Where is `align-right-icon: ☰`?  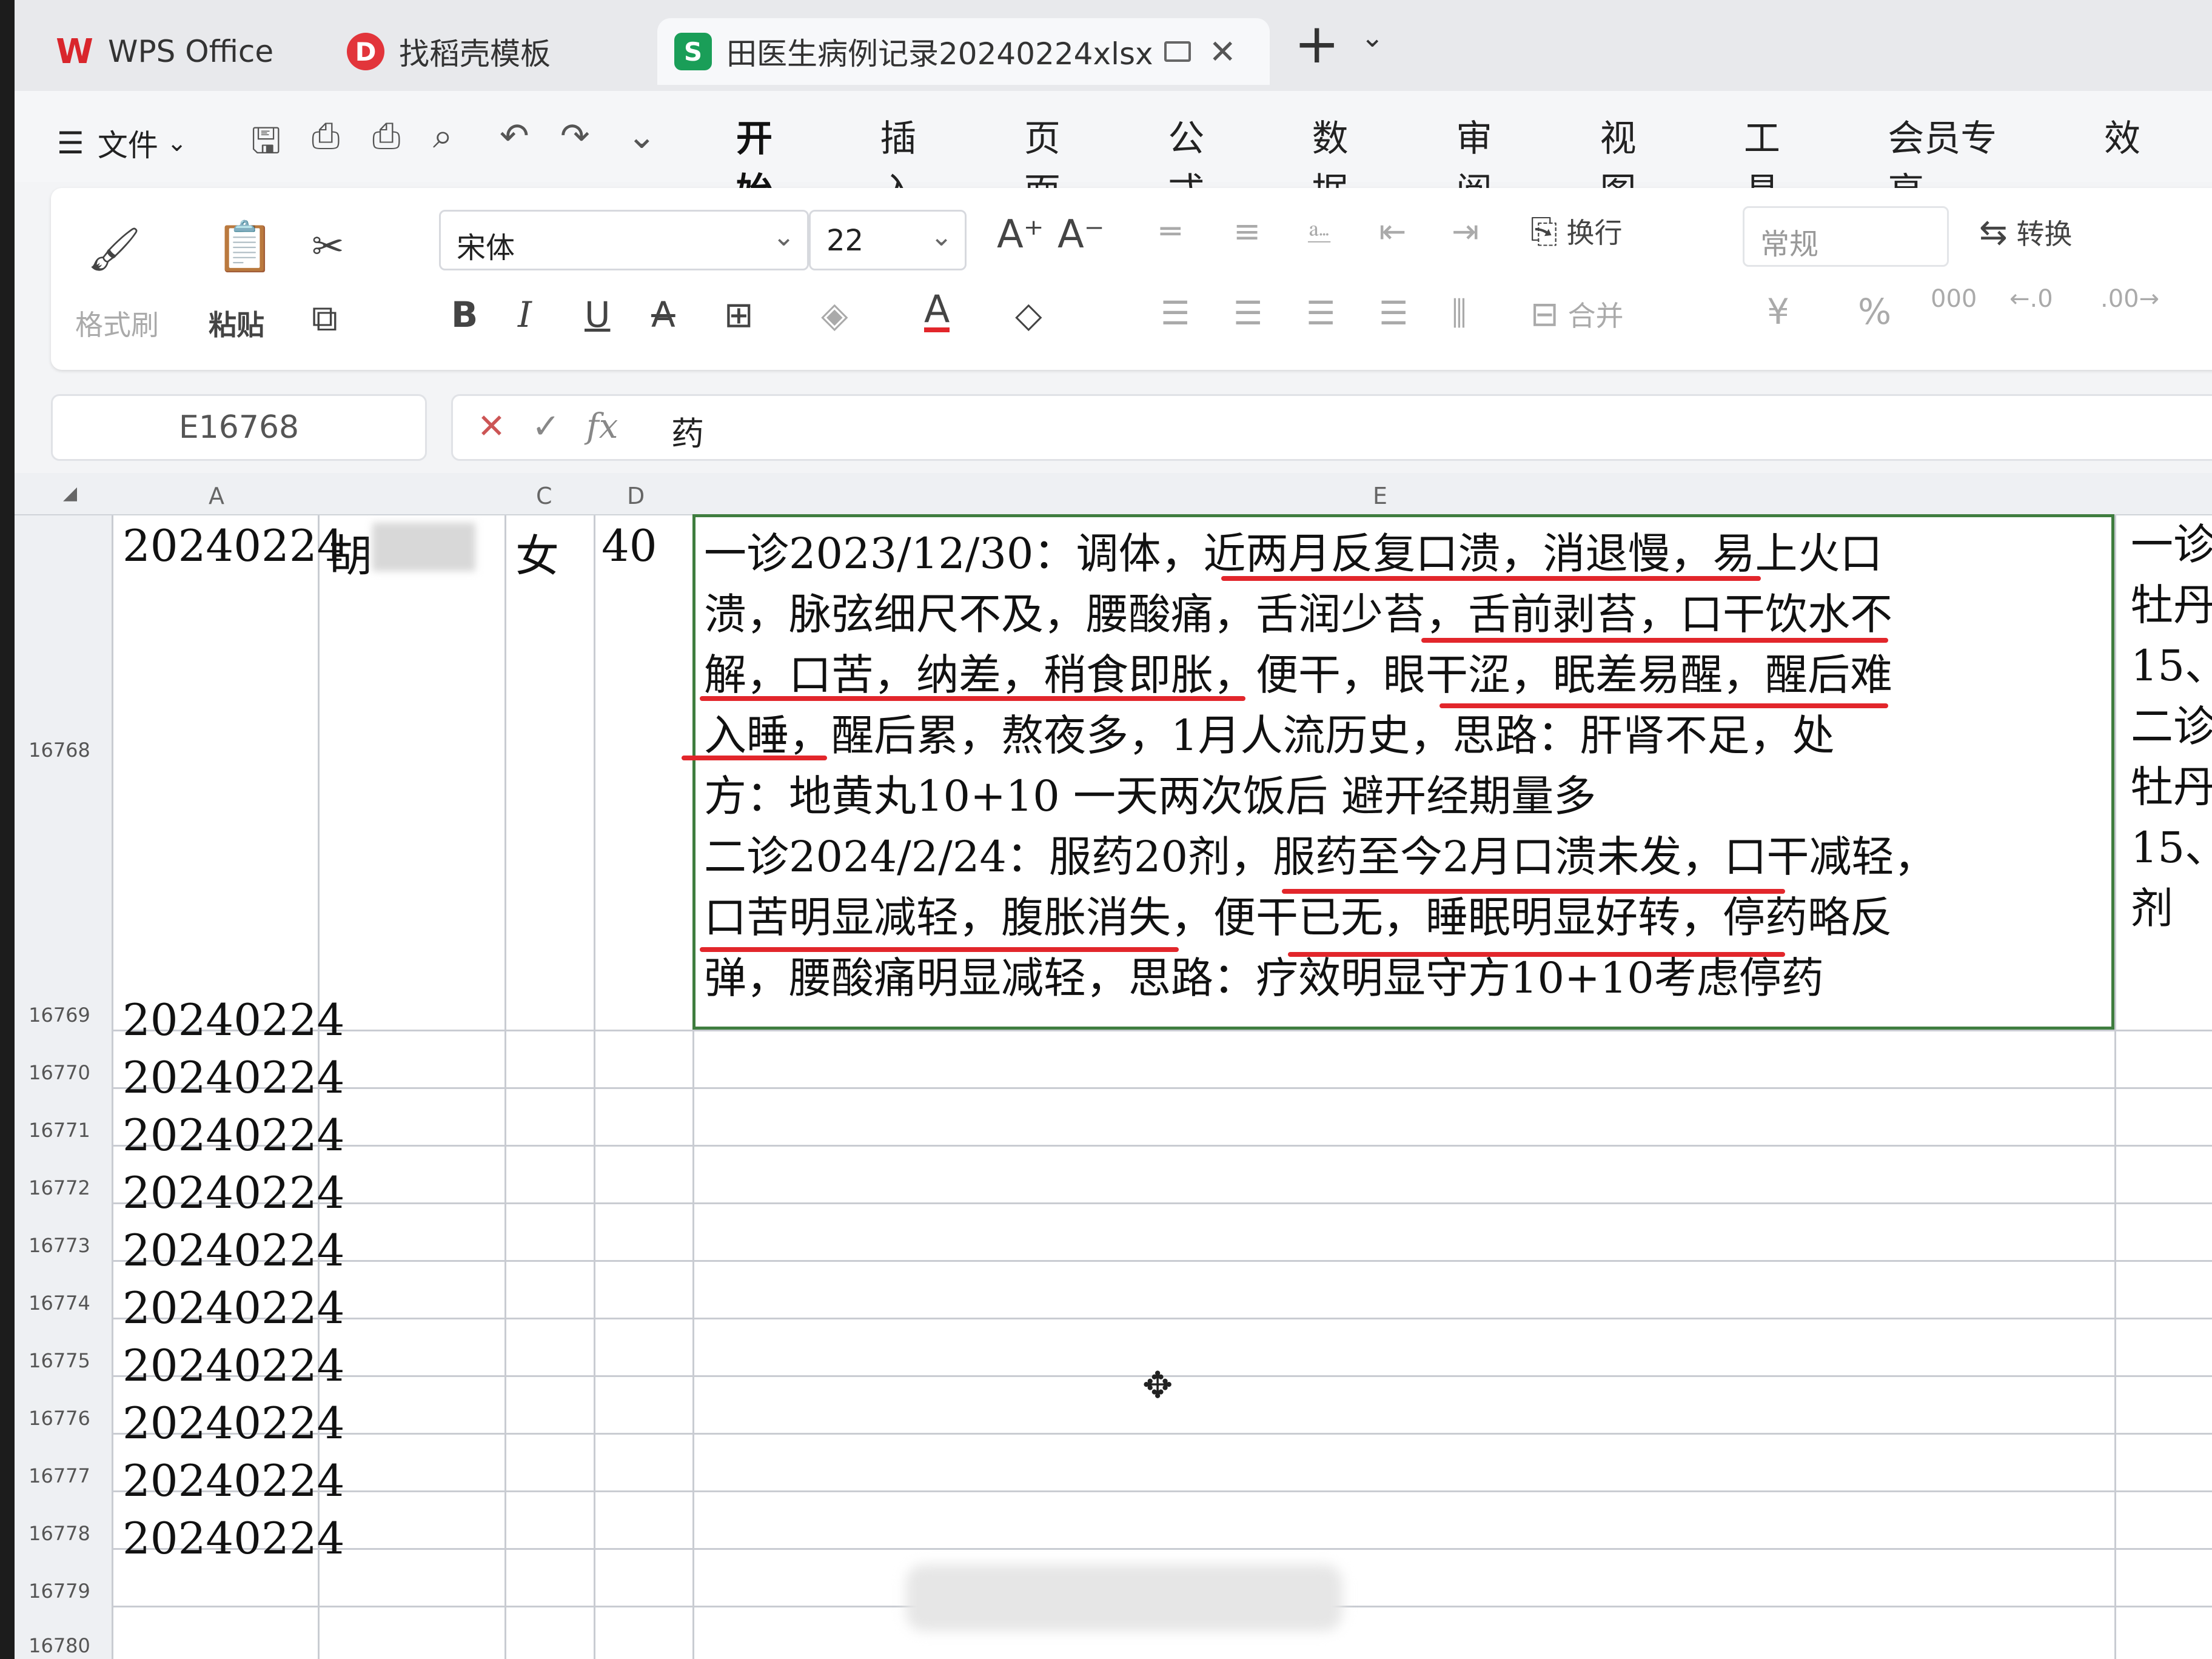
align-right-icon: ☰ is located at coordinates (1320, 313).